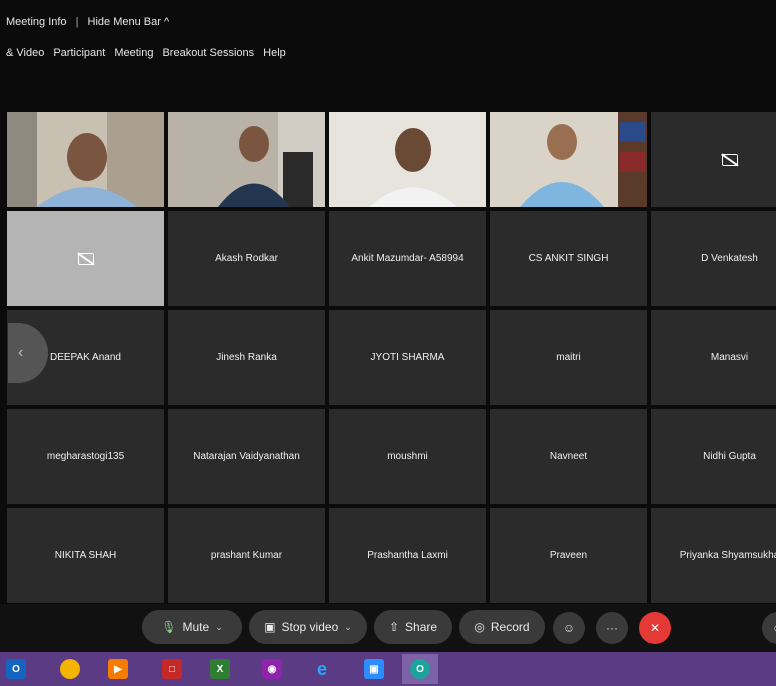 Image resolution: width=776 pixels, height=686 pixels. I want to click on participant-name: Prashantha Laxmi, so click(407, 555).